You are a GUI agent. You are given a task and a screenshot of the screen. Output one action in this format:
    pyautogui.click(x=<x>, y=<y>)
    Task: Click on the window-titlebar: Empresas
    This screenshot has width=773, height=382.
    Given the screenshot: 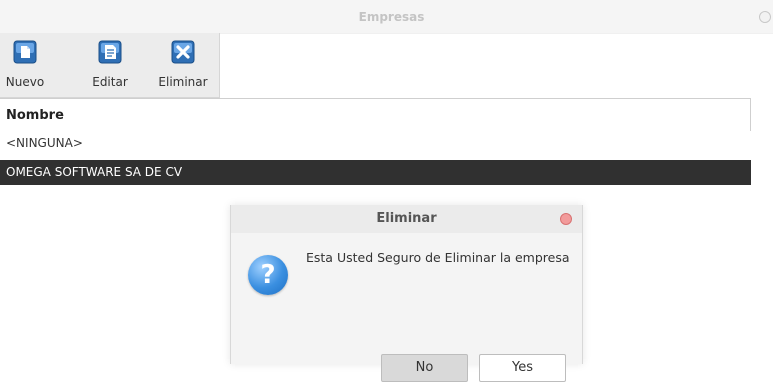 What is the action you would take?
    pyautogui.click(x=386, y=17)
    